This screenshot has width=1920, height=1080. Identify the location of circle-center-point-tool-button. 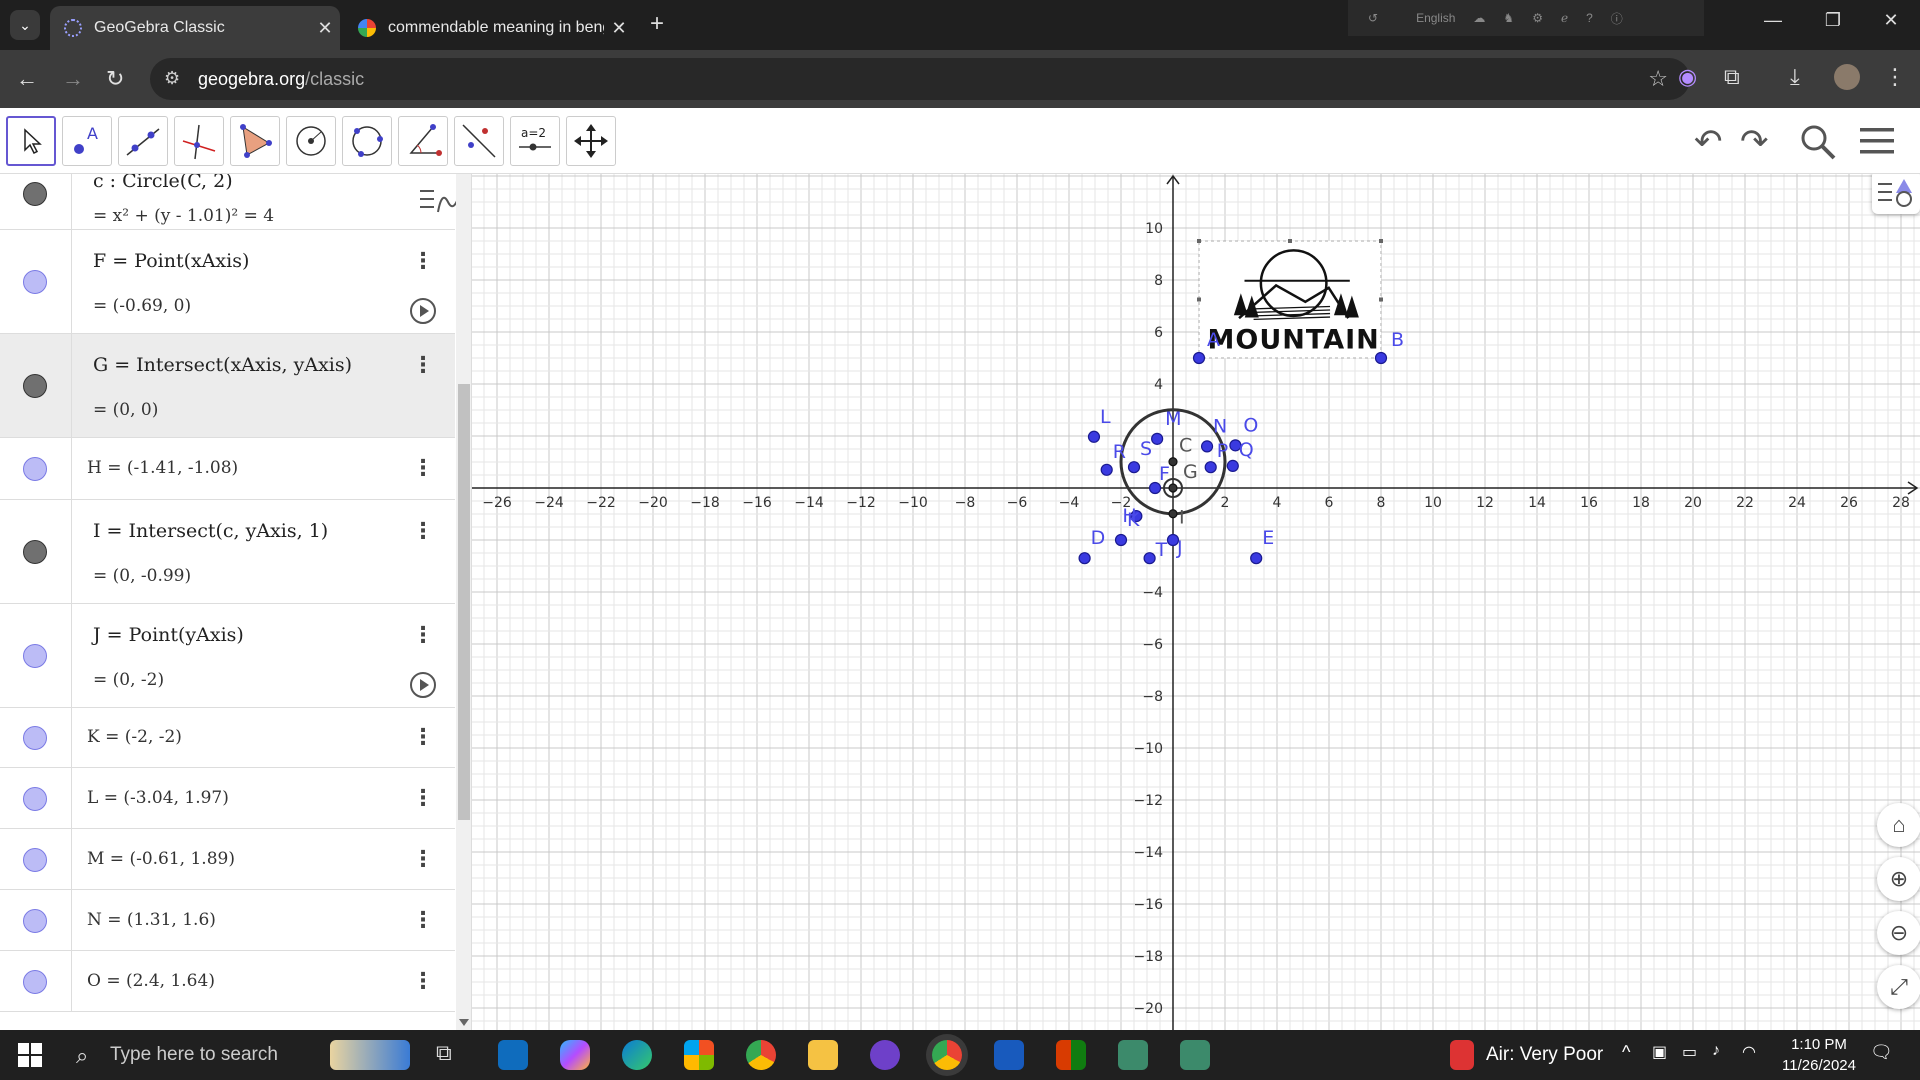
(311, 141).